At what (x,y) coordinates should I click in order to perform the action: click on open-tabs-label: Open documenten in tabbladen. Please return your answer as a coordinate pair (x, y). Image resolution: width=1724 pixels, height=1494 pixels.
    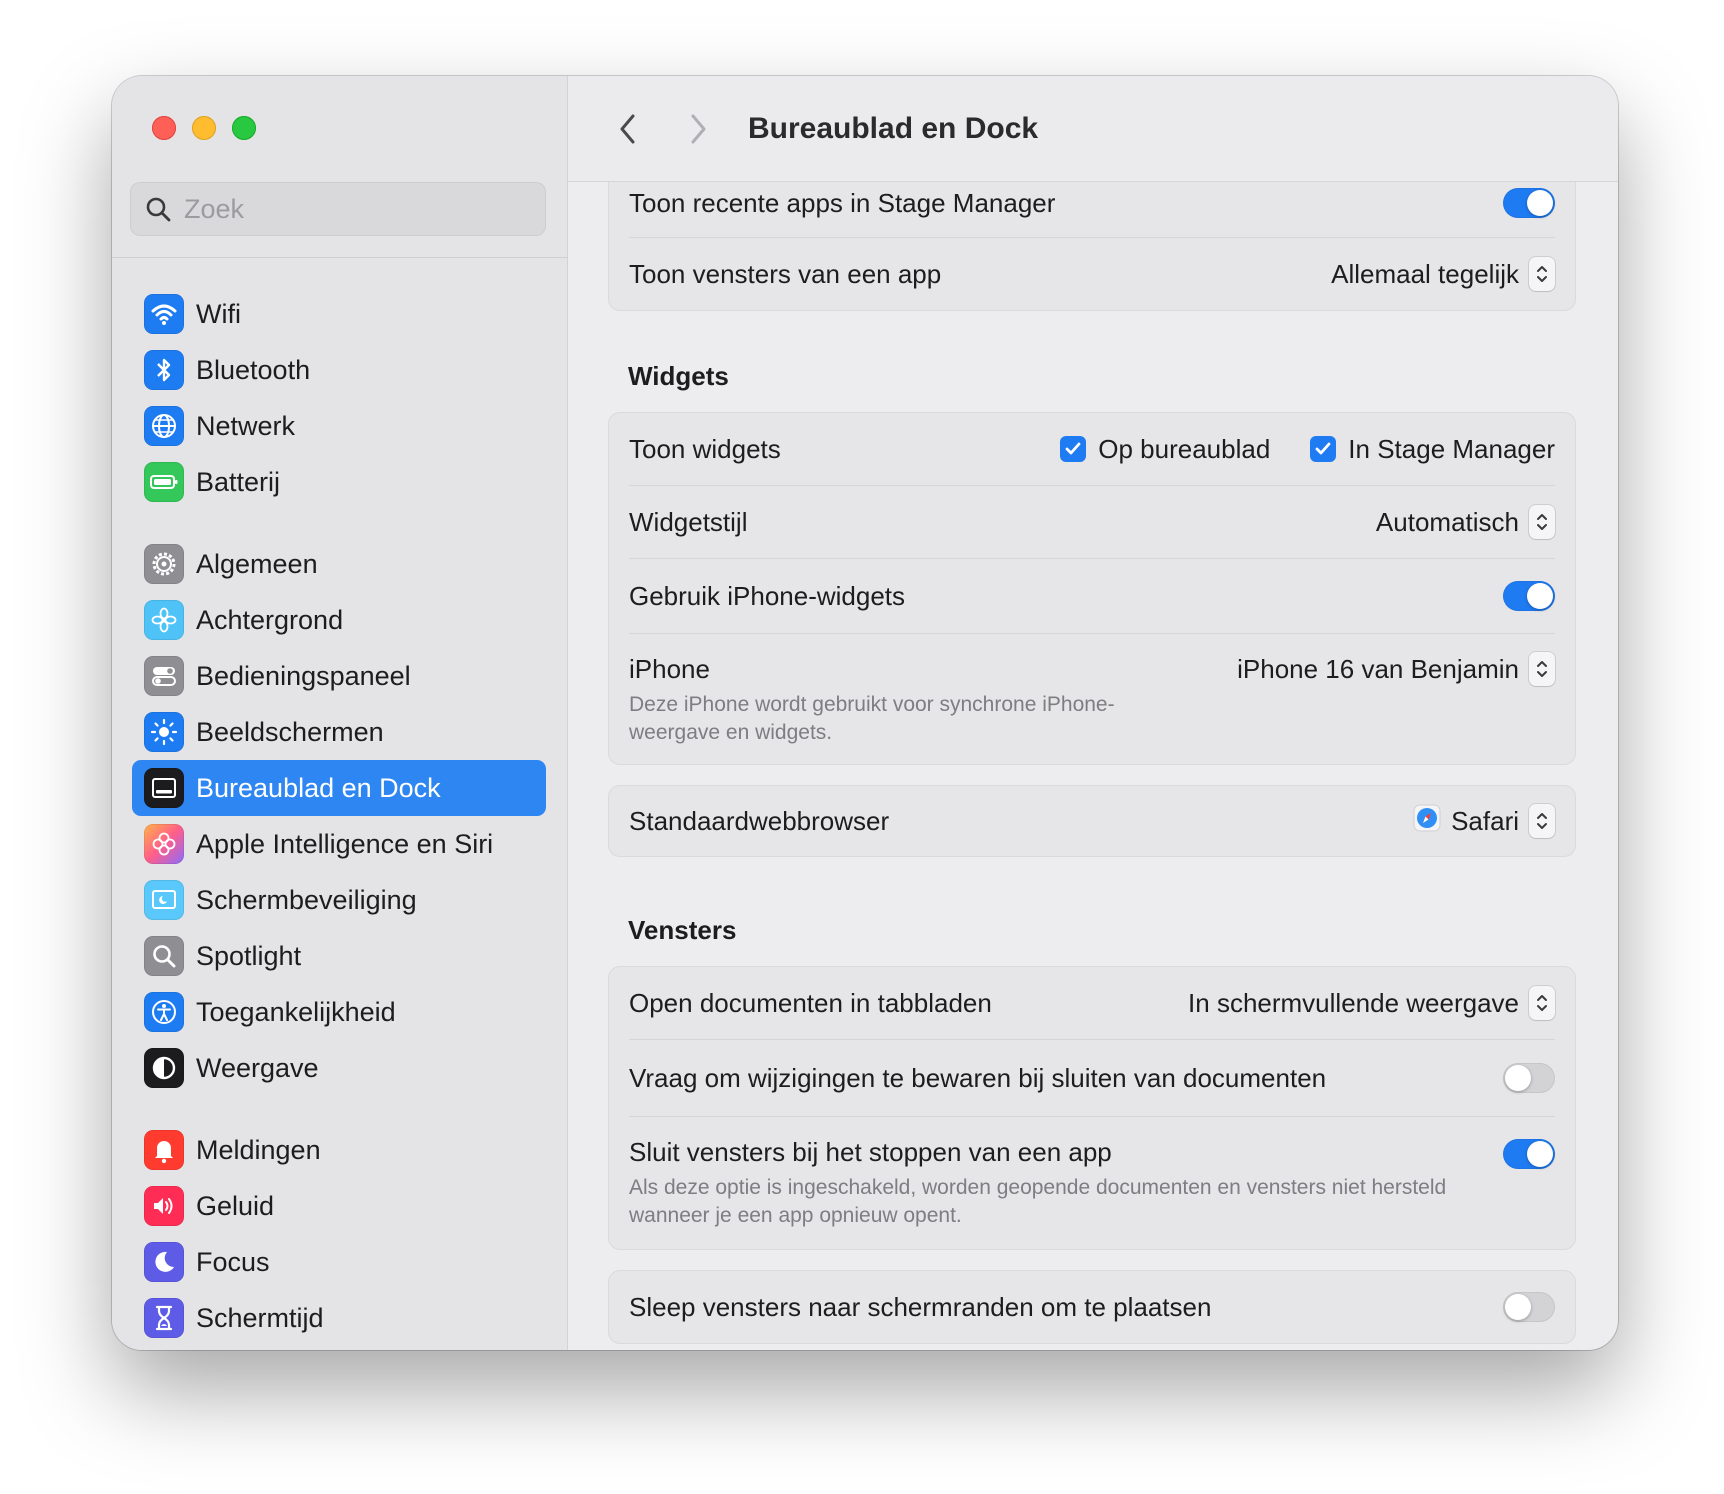
    Looking at the image, I should click on (810, 1002).